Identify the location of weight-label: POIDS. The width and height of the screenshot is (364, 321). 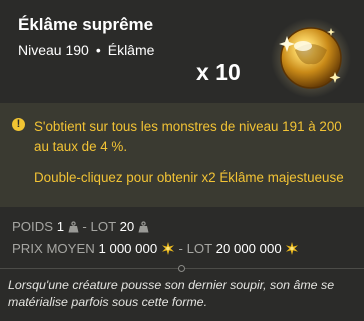
(33, 226).